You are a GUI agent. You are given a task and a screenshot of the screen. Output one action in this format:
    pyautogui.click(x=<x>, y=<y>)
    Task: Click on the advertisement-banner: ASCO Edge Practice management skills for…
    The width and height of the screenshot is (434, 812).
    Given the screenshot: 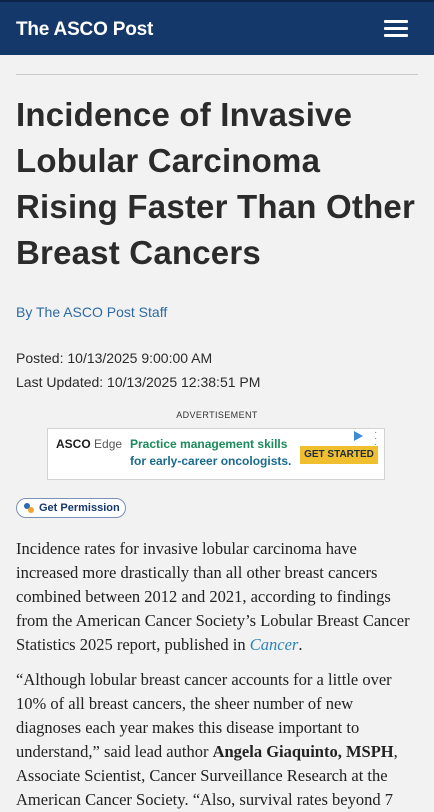 What is the action you would take?
    pyautogui.click(x=216, y=454)
    